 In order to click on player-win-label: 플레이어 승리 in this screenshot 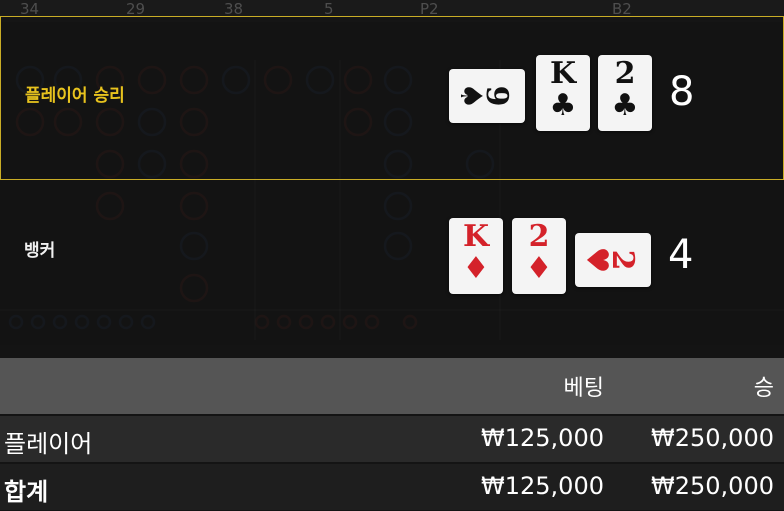, I will do `click(75, 96)`.